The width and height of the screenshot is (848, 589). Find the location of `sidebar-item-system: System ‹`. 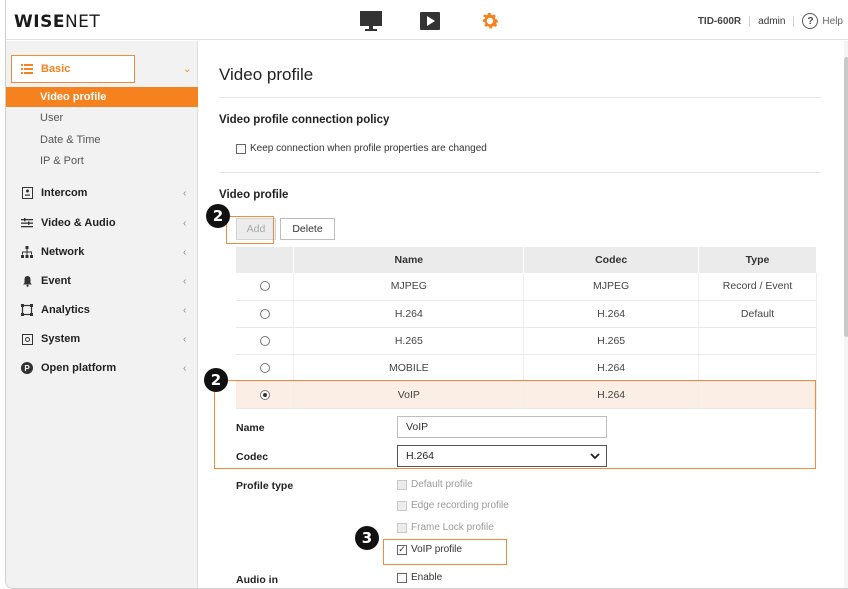

sidebar-item-system: System ‹ is located at coordinates (102, 339).